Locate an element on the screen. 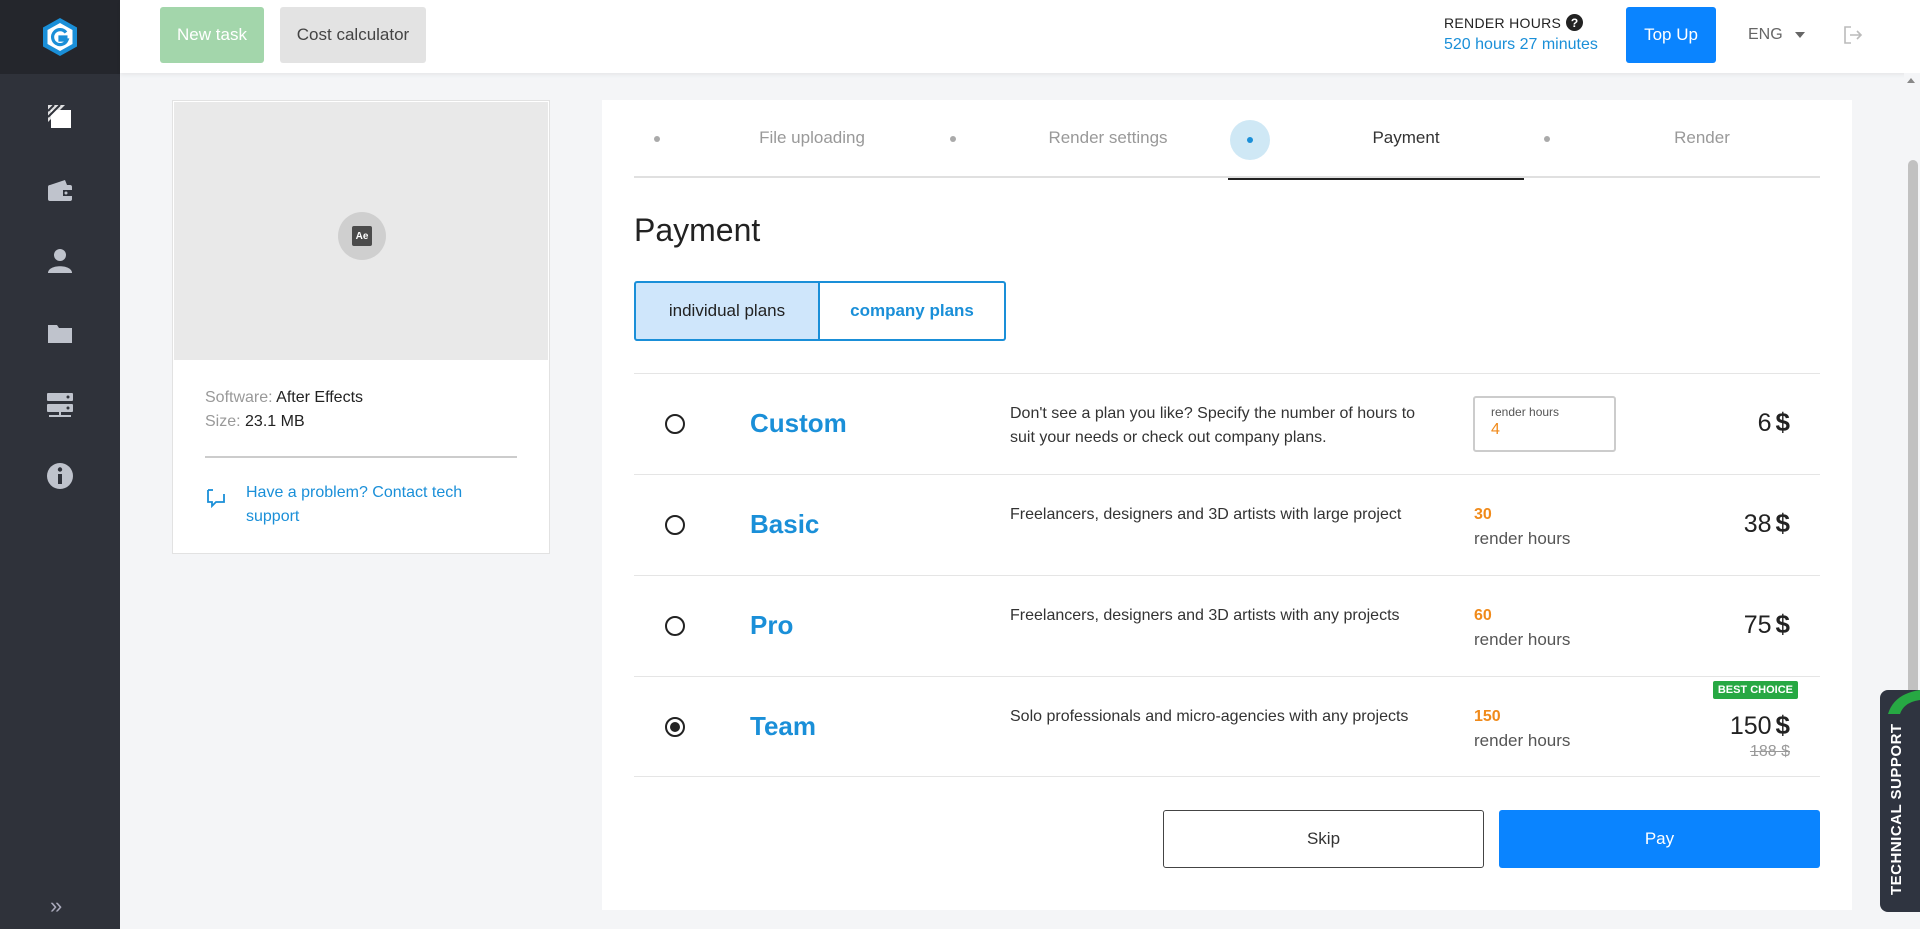  step-file-uploading: File uploading is located at coordinates (782, 139).